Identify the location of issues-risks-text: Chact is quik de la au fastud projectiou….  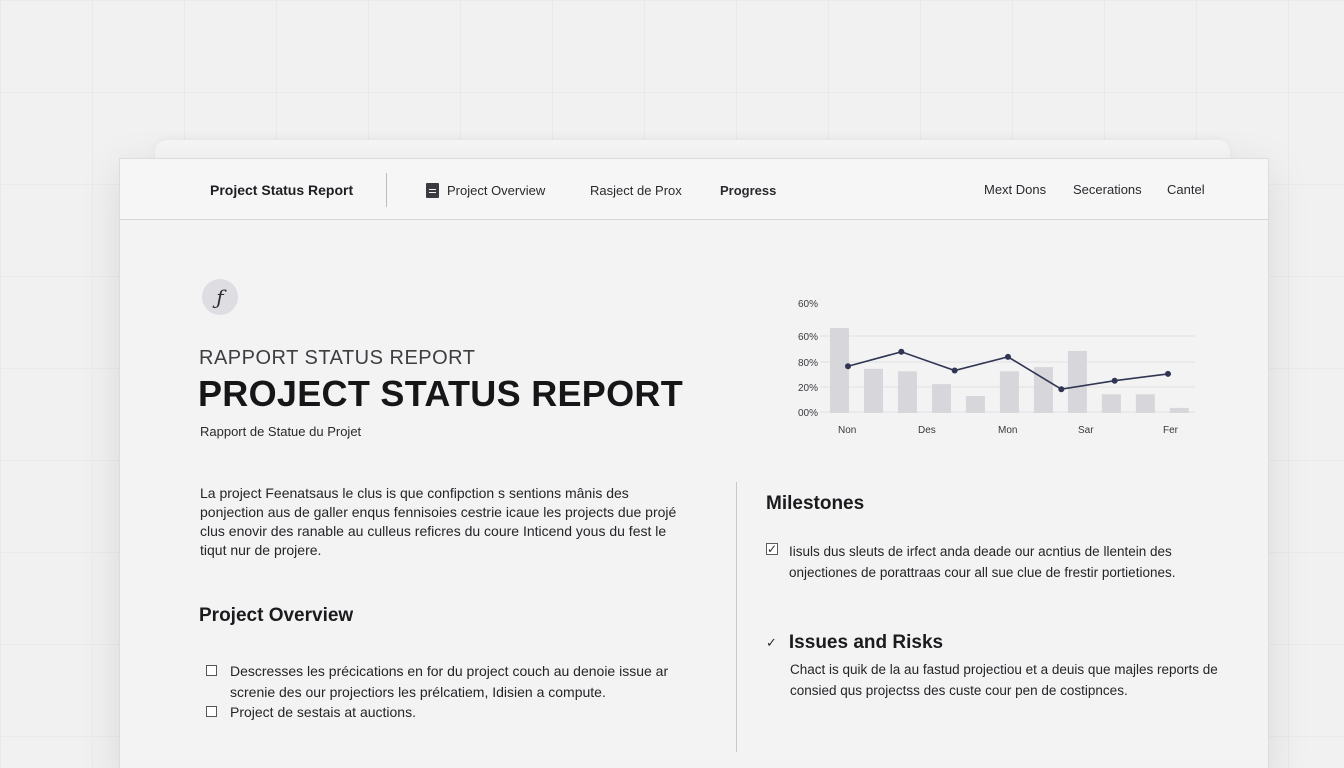
(1004, 680).